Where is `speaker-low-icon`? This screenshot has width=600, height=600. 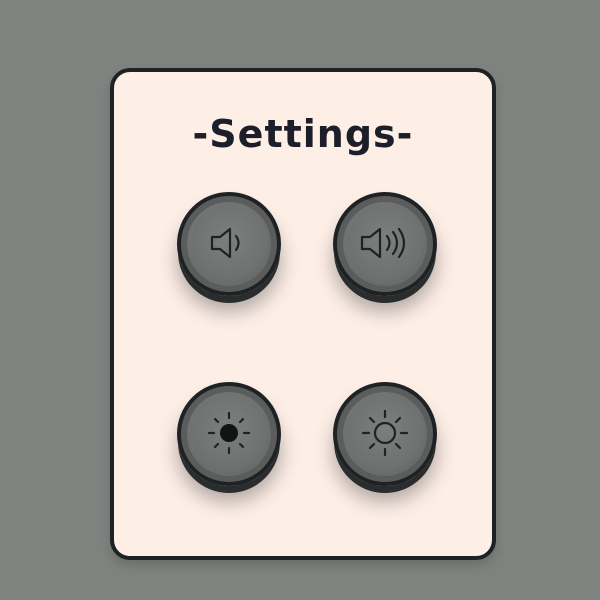
speaker-low-icon is located at coordinates (225, 243).